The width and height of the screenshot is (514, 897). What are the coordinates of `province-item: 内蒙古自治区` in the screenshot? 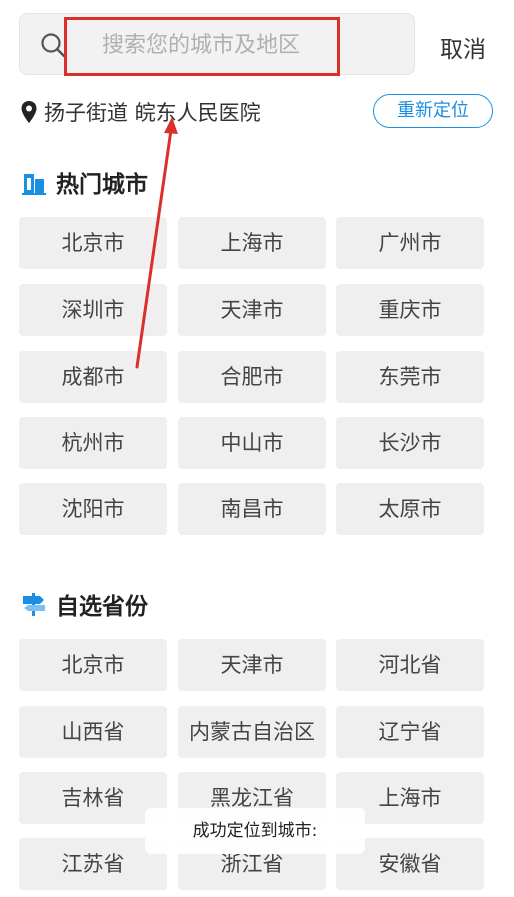 It's located at (252, 732).